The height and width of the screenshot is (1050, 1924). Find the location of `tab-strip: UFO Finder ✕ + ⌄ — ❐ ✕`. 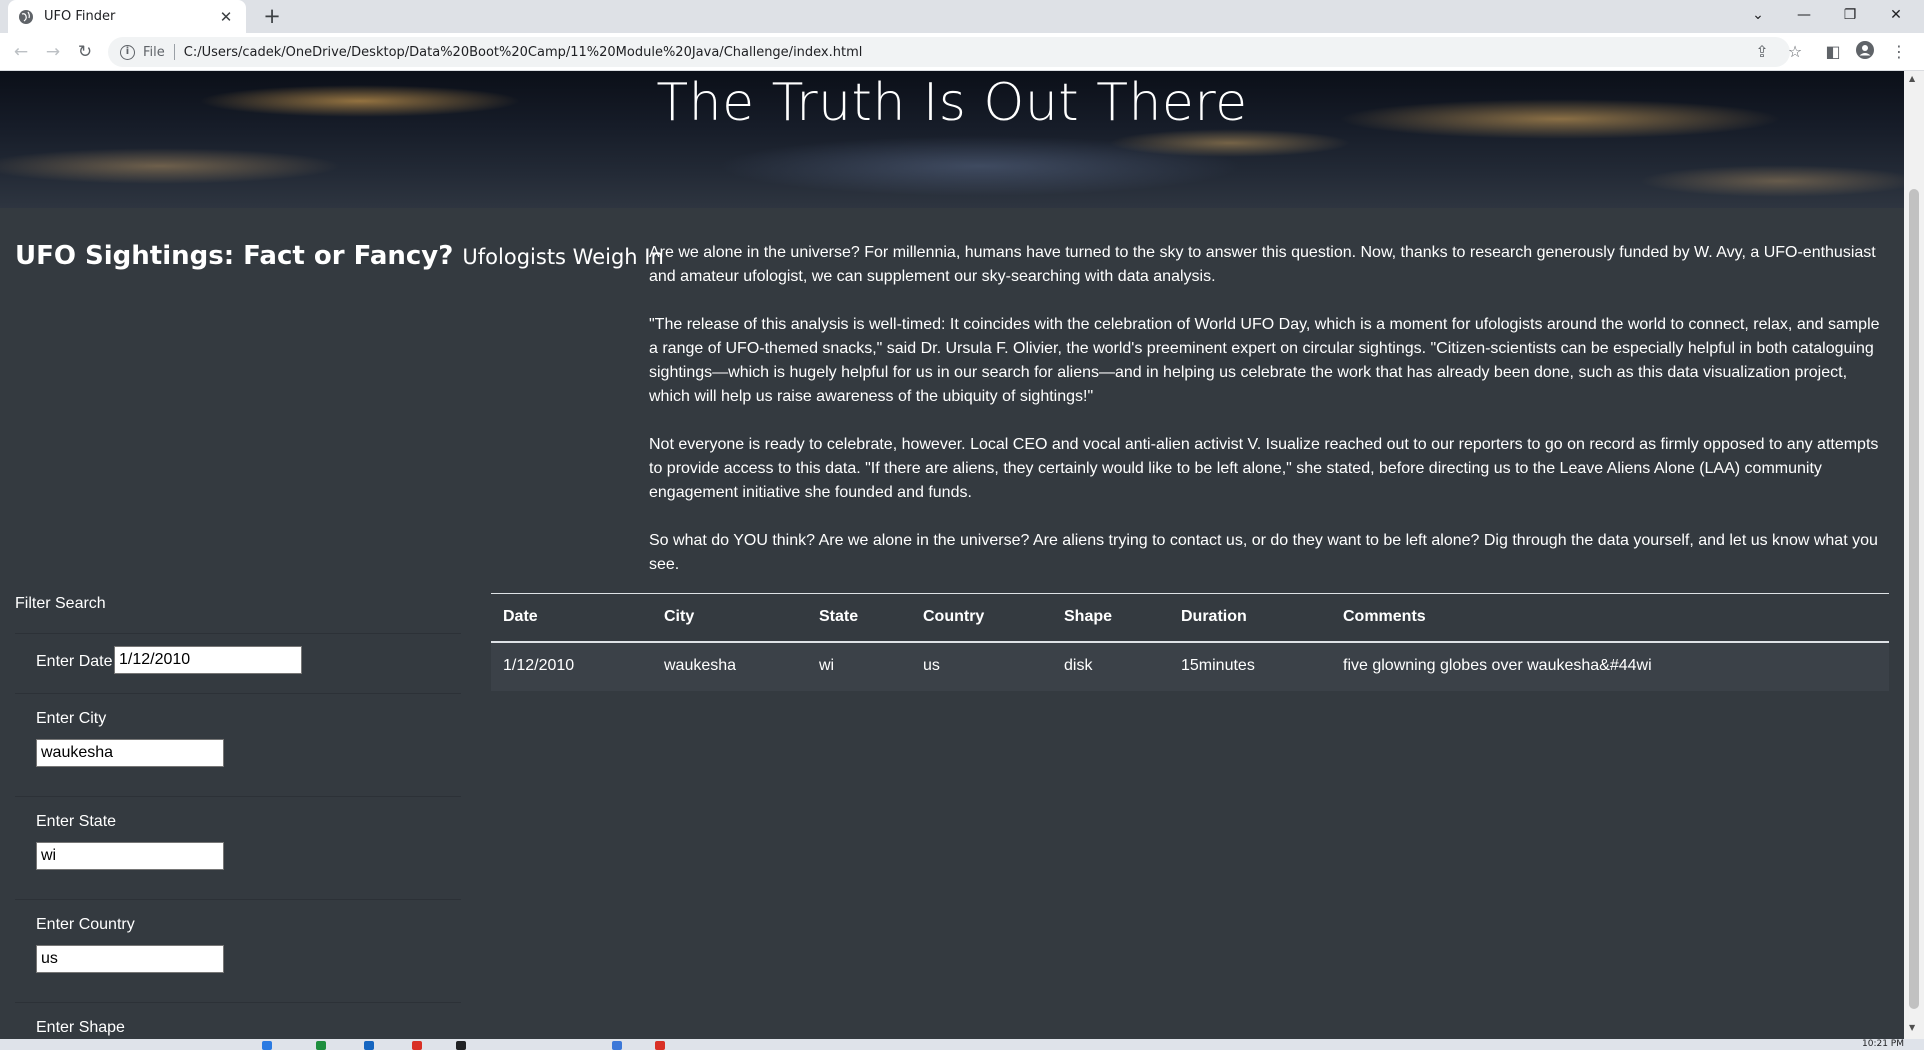

tab-strip: UFO Finder ✕ + ⌄ — ❐ ✕ is located at coordinates (962, 16).